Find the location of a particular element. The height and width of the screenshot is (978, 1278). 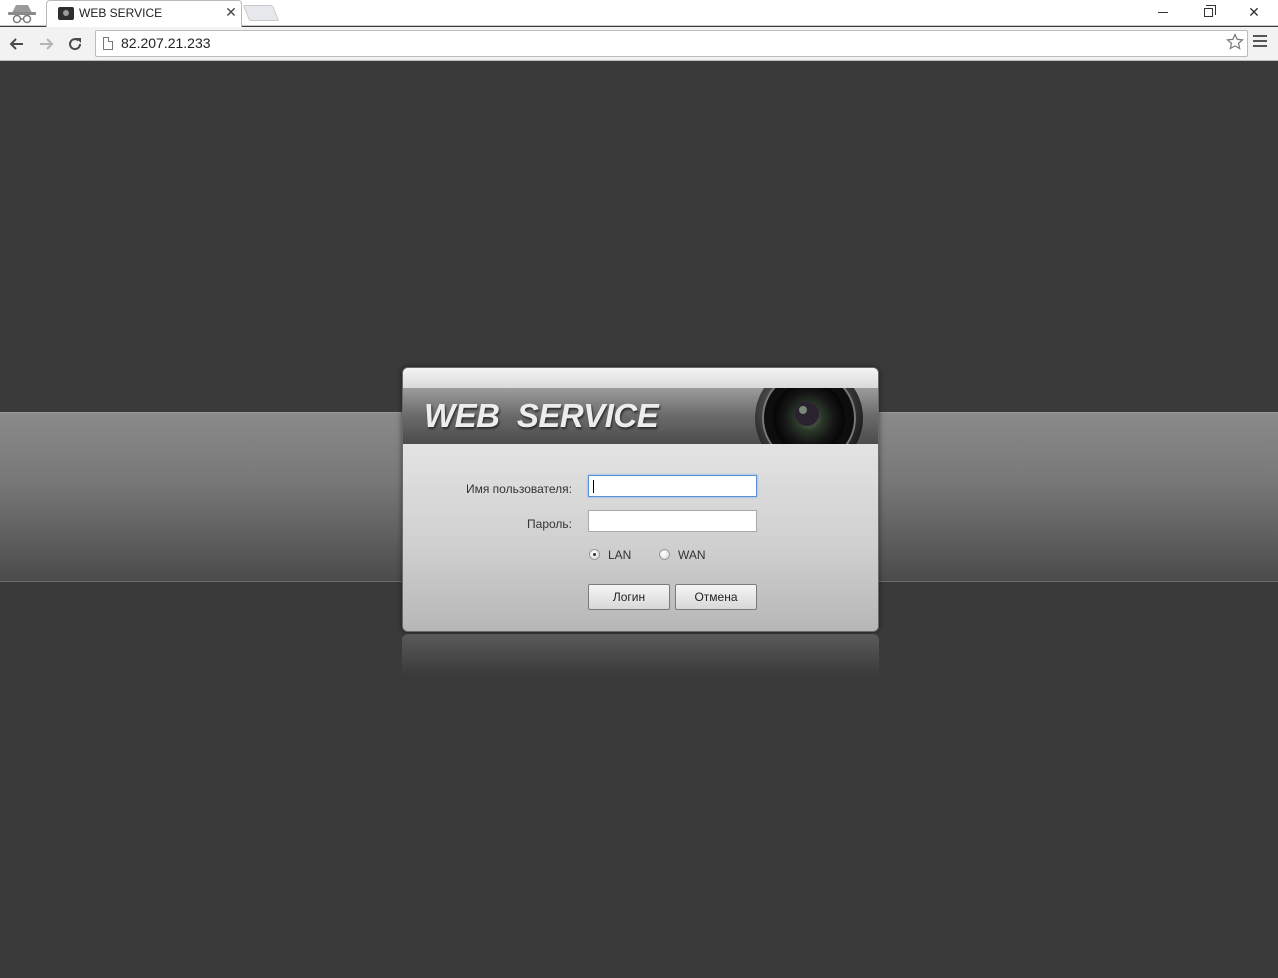

browser-toolbar: 82.207.21.233 is located at coordinates (639, 44).